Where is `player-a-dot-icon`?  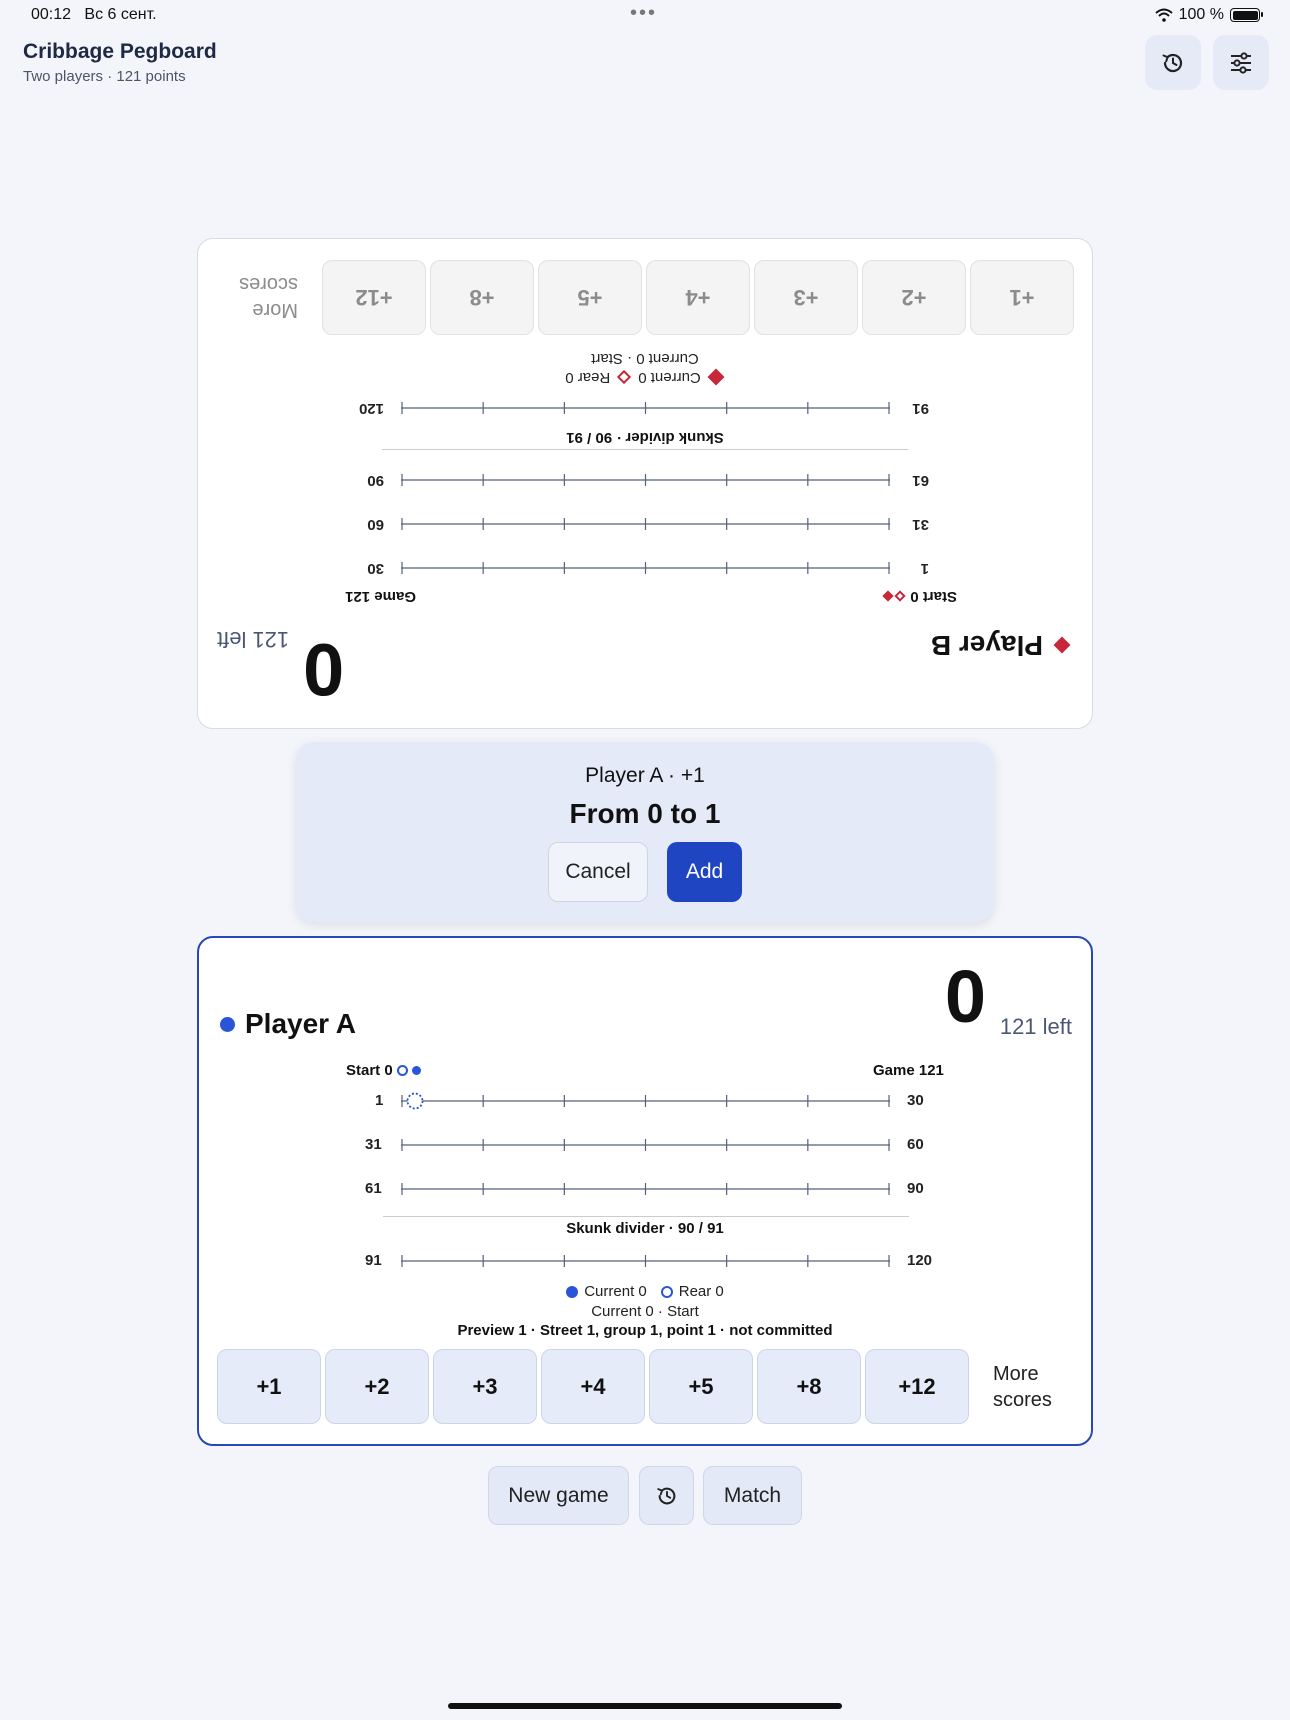 player-a-dot-icon is located at coordinates (227, 1024).